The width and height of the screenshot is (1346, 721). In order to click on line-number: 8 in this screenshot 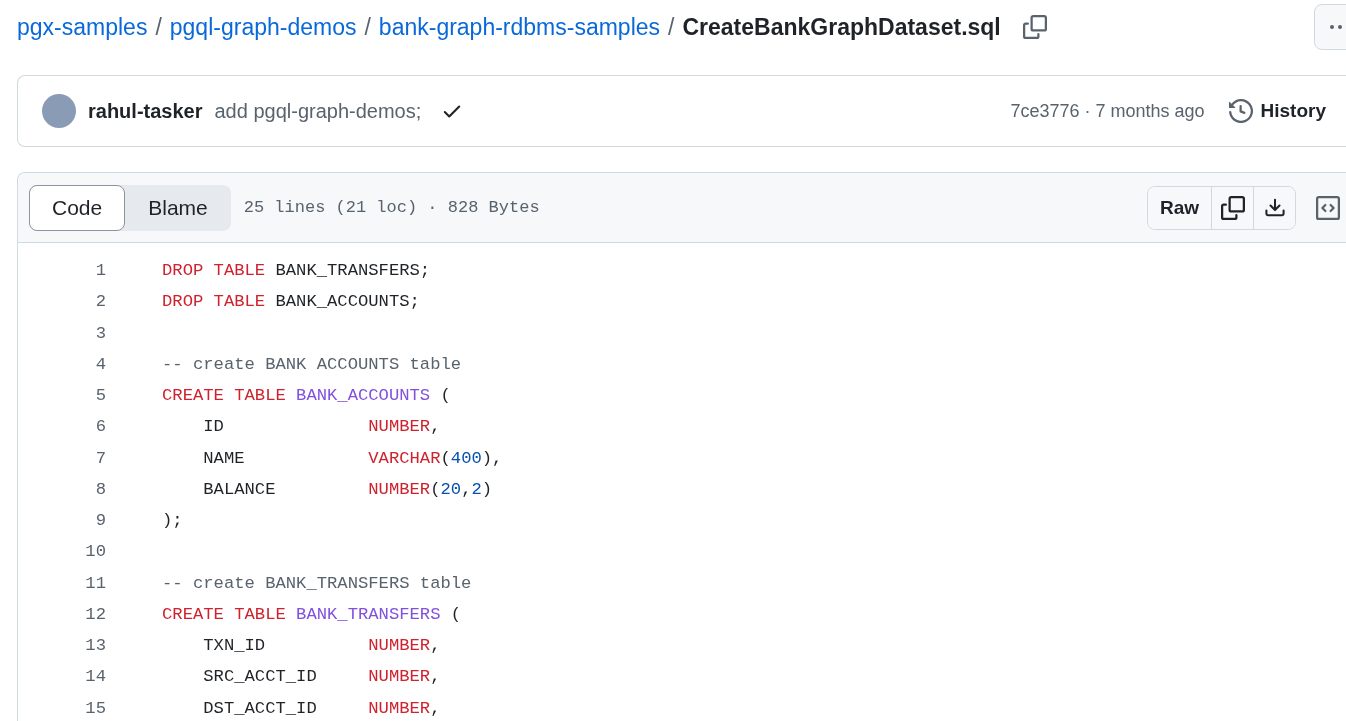, I will do `click(100, 489)`.